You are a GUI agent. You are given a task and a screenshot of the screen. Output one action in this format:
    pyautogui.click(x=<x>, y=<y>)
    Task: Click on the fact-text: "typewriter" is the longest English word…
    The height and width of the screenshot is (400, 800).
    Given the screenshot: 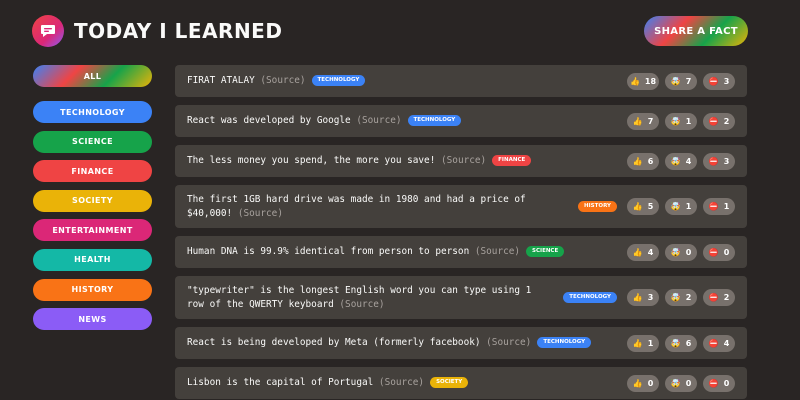 What is the action you would take?
    pyautogui.click(x=370, y=298)
    